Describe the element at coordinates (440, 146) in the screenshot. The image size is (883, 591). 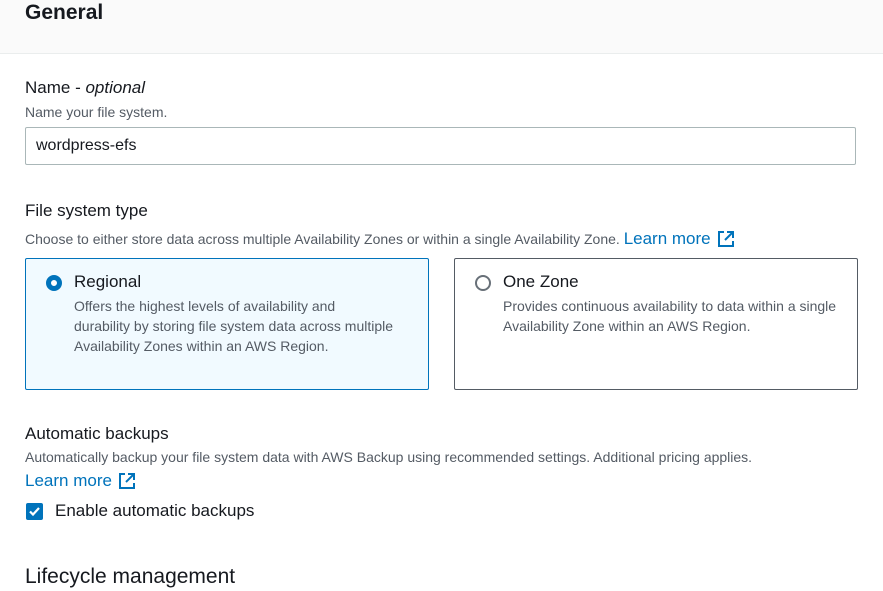
I see `name-input` at that location.